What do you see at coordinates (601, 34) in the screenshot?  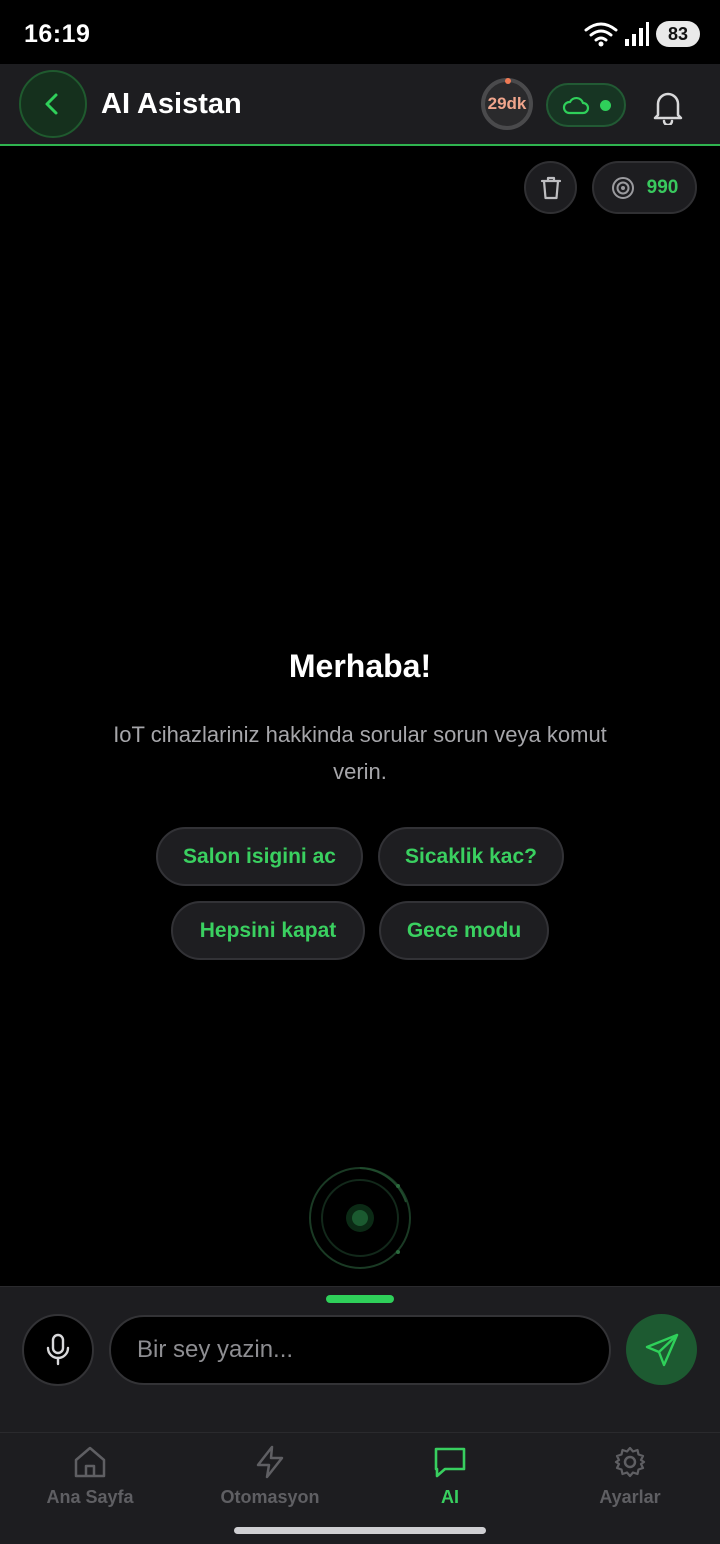 I see `wifi-icon` at bounding box center [601, 34].